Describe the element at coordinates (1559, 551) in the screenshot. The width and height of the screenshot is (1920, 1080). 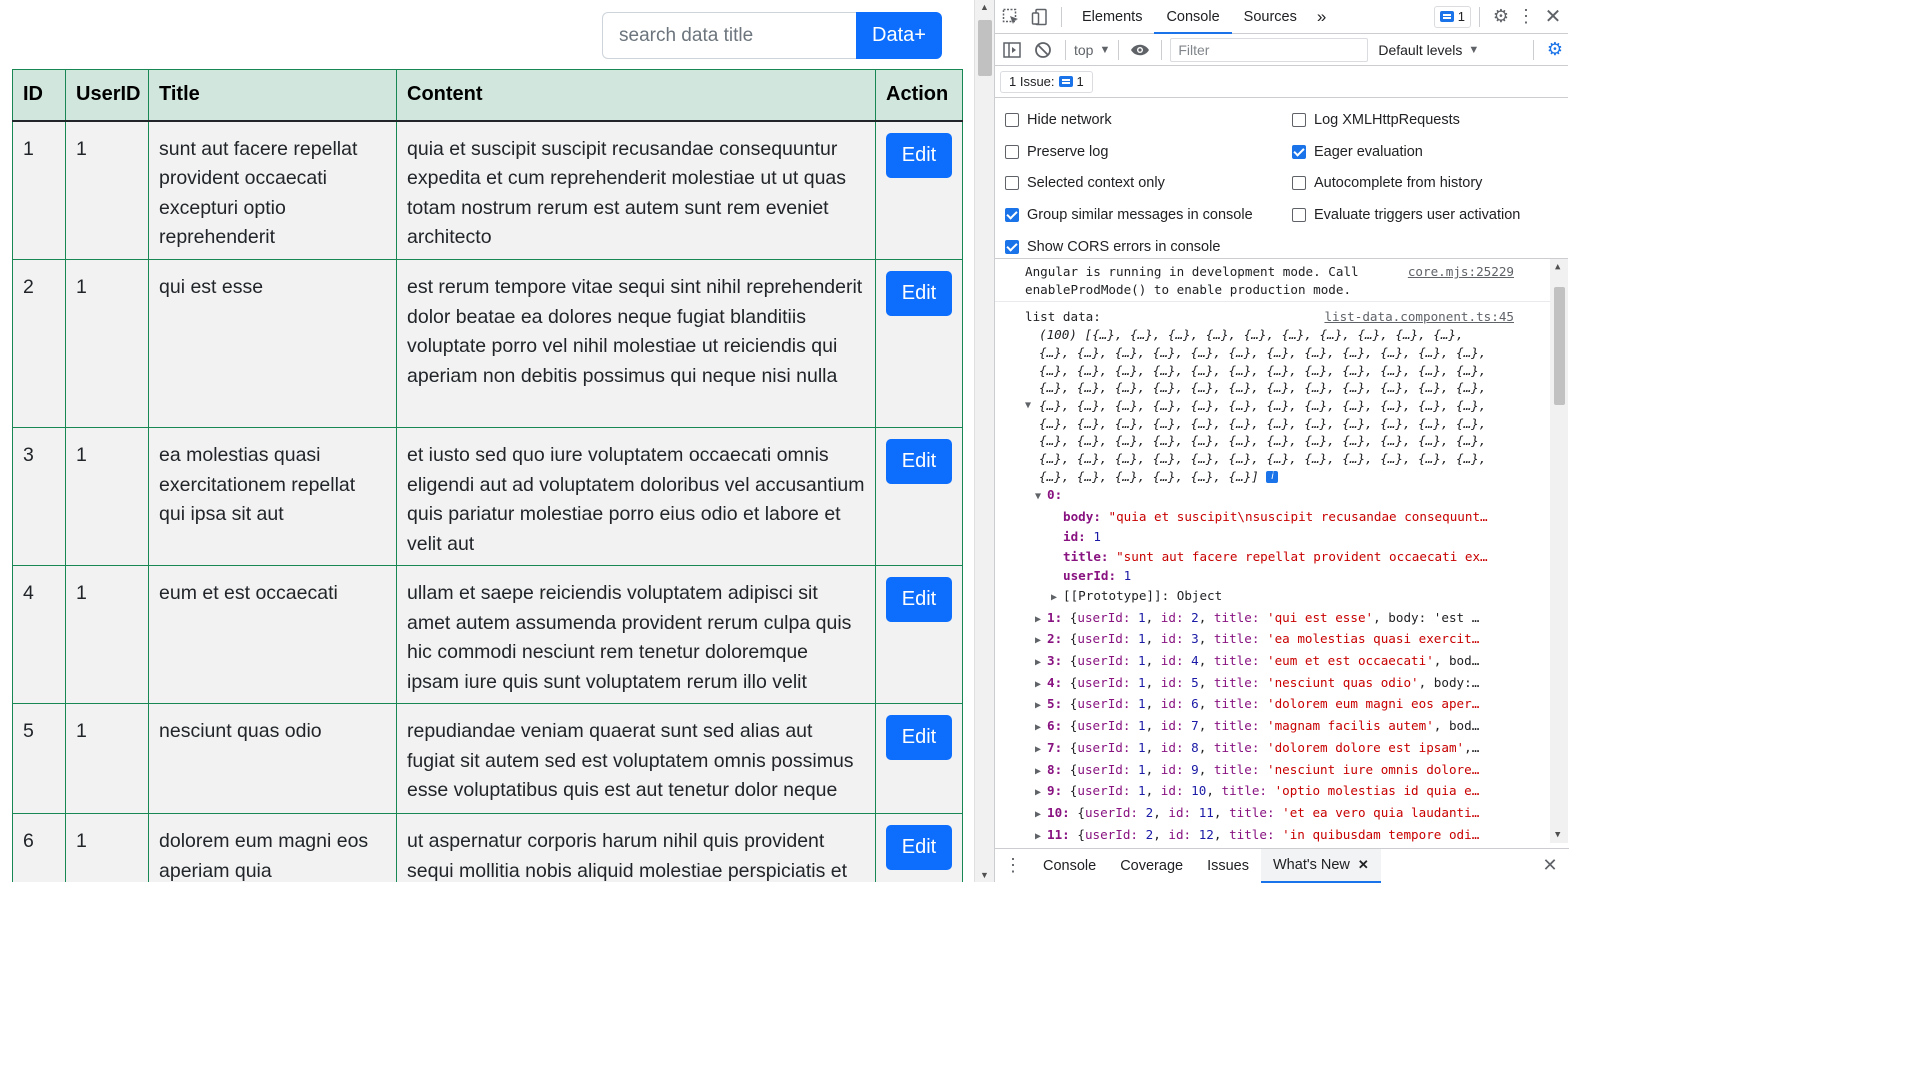
I see `console-scrollbar: ▲ ▼` at that location.